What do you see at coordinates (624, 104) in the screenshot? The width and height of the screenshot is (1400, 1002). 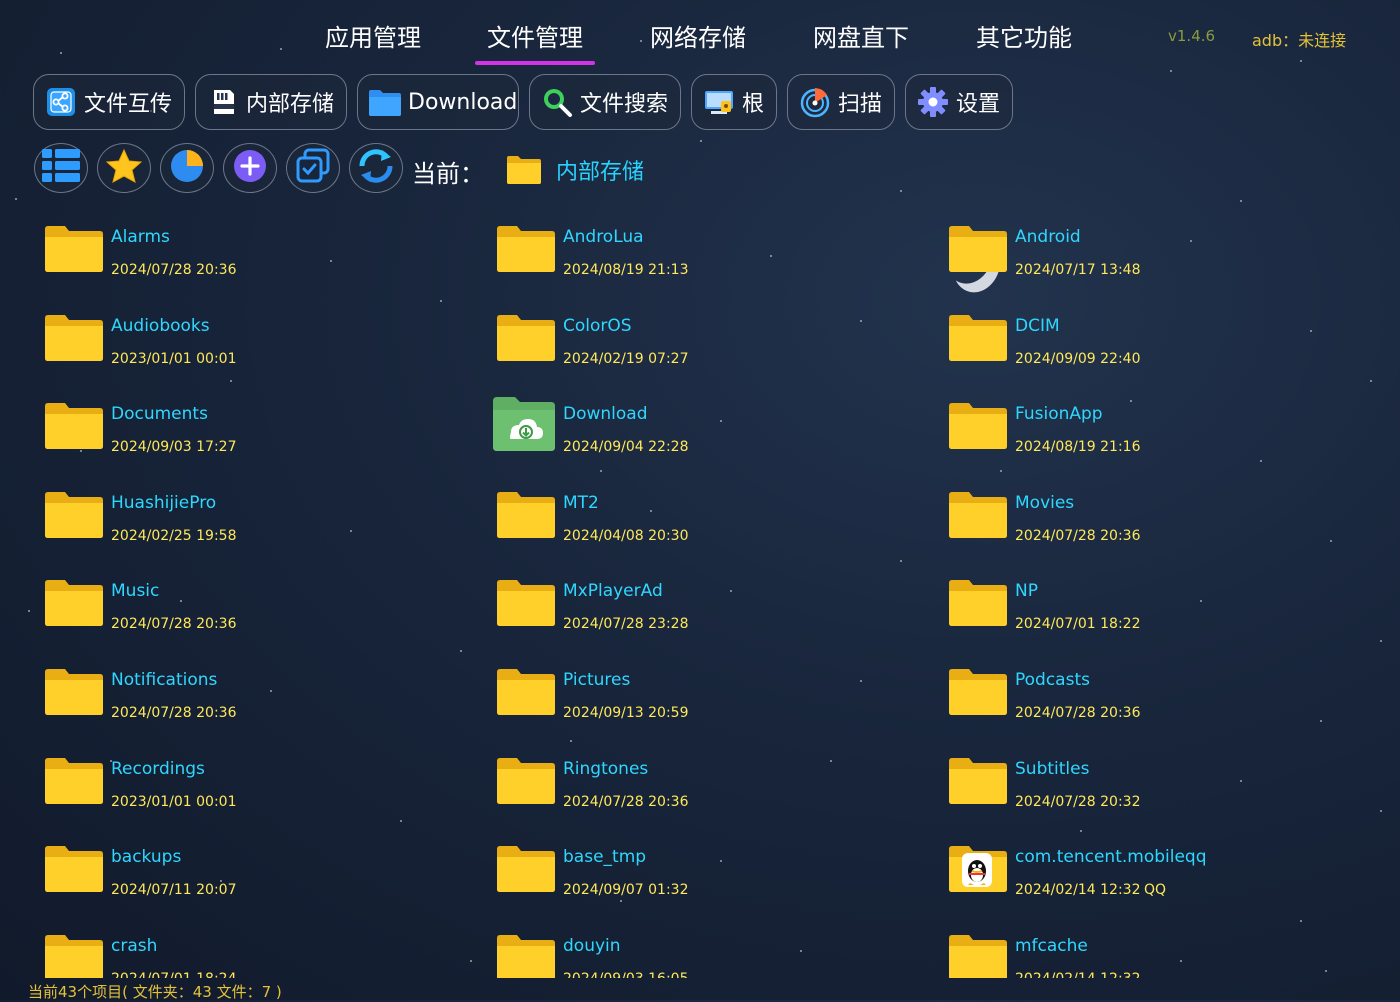 I see `file-search-label: 文件搜索` at bounding box center [624, 104].